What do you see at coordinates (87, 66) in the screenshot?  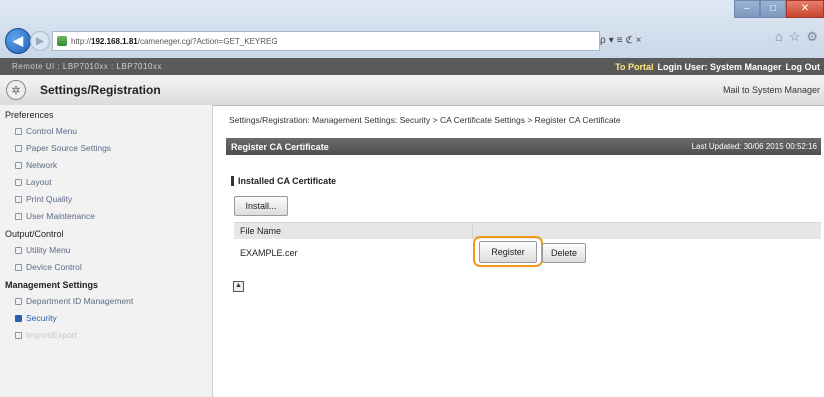 I see `device-name: Remote UI : LBP7010xx : LBP7010xx` at bounding box center [87, 66].